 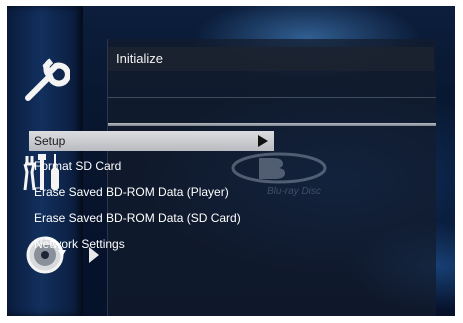 What do you see at coordinates (50, 141) in the screenshot?
I see `menu-item-label: Setup` at bounding box center [50, 141].